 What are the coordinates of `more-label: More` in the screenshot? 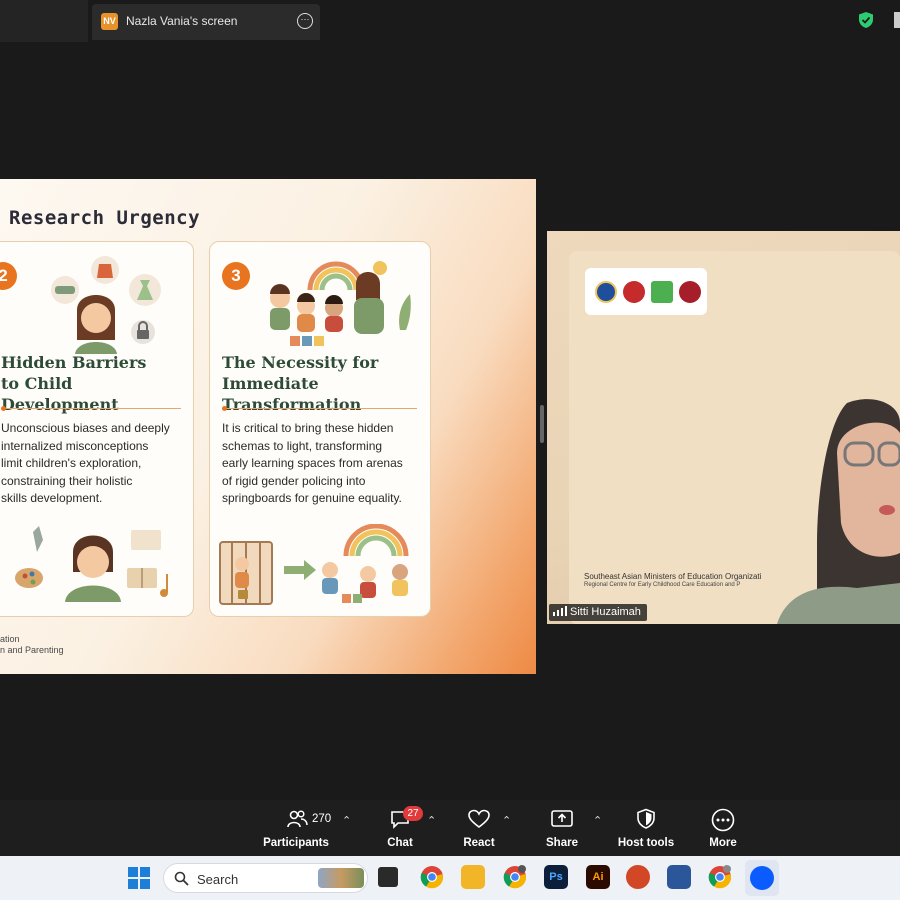 It's located at (723, 843).